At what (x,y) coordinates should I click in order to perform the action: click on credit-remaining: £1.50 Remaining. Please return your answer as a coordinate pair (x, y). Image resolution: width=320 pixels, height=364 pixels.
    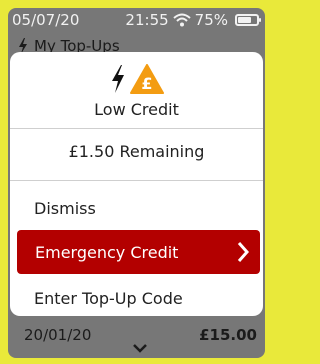
    Looking at the image, I should click on (136, 151).